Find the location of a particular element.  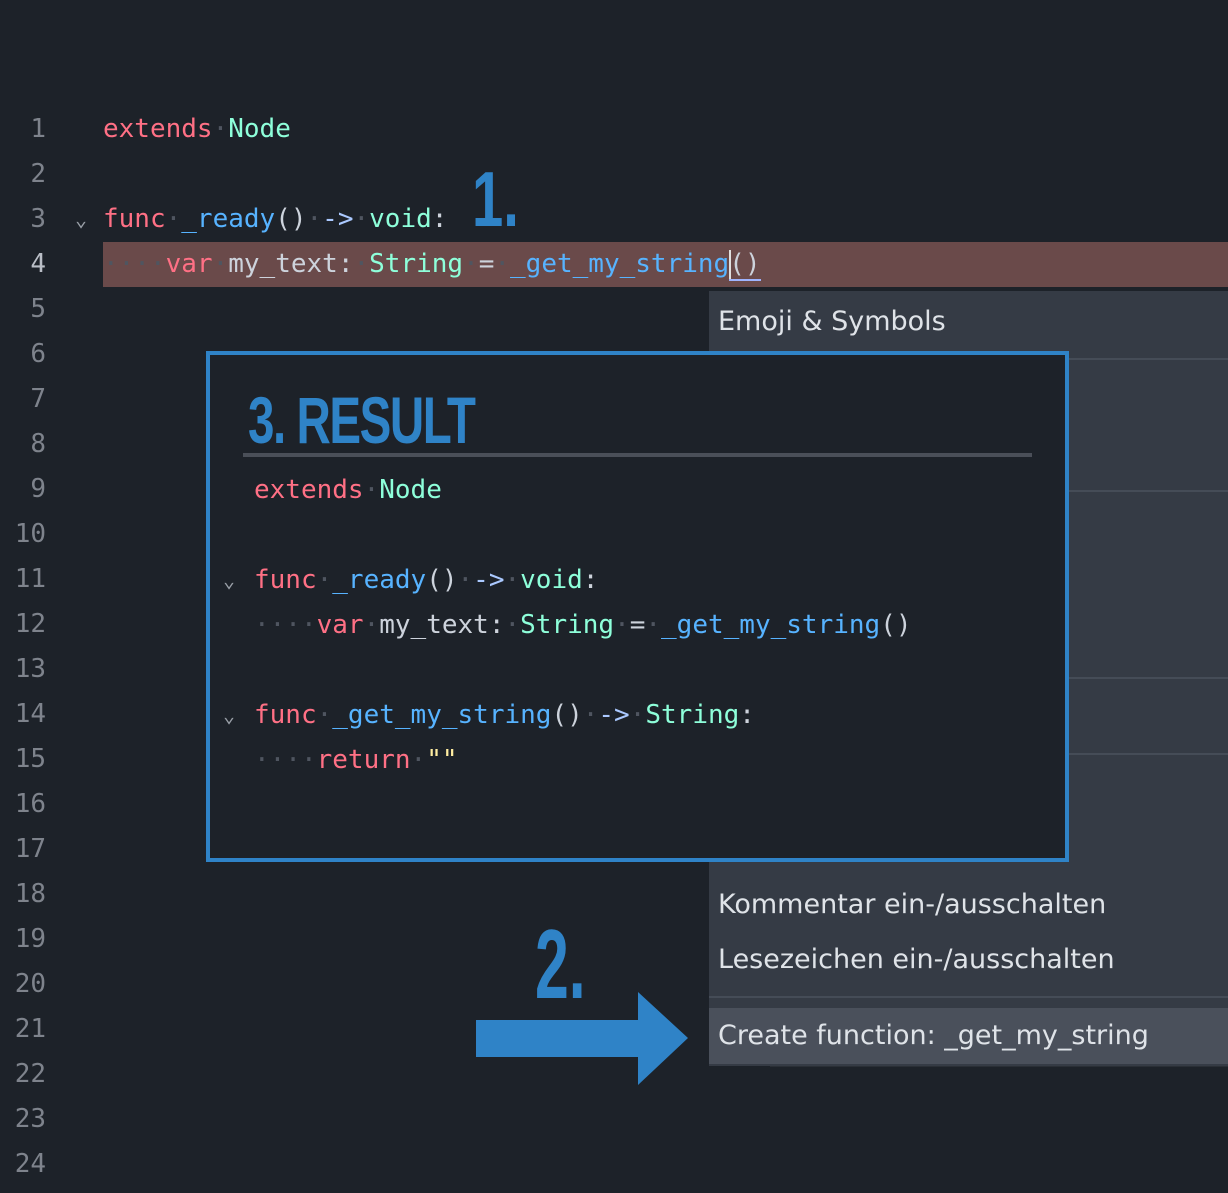

line-number-row: 2 is located at coordinates (614, 174).